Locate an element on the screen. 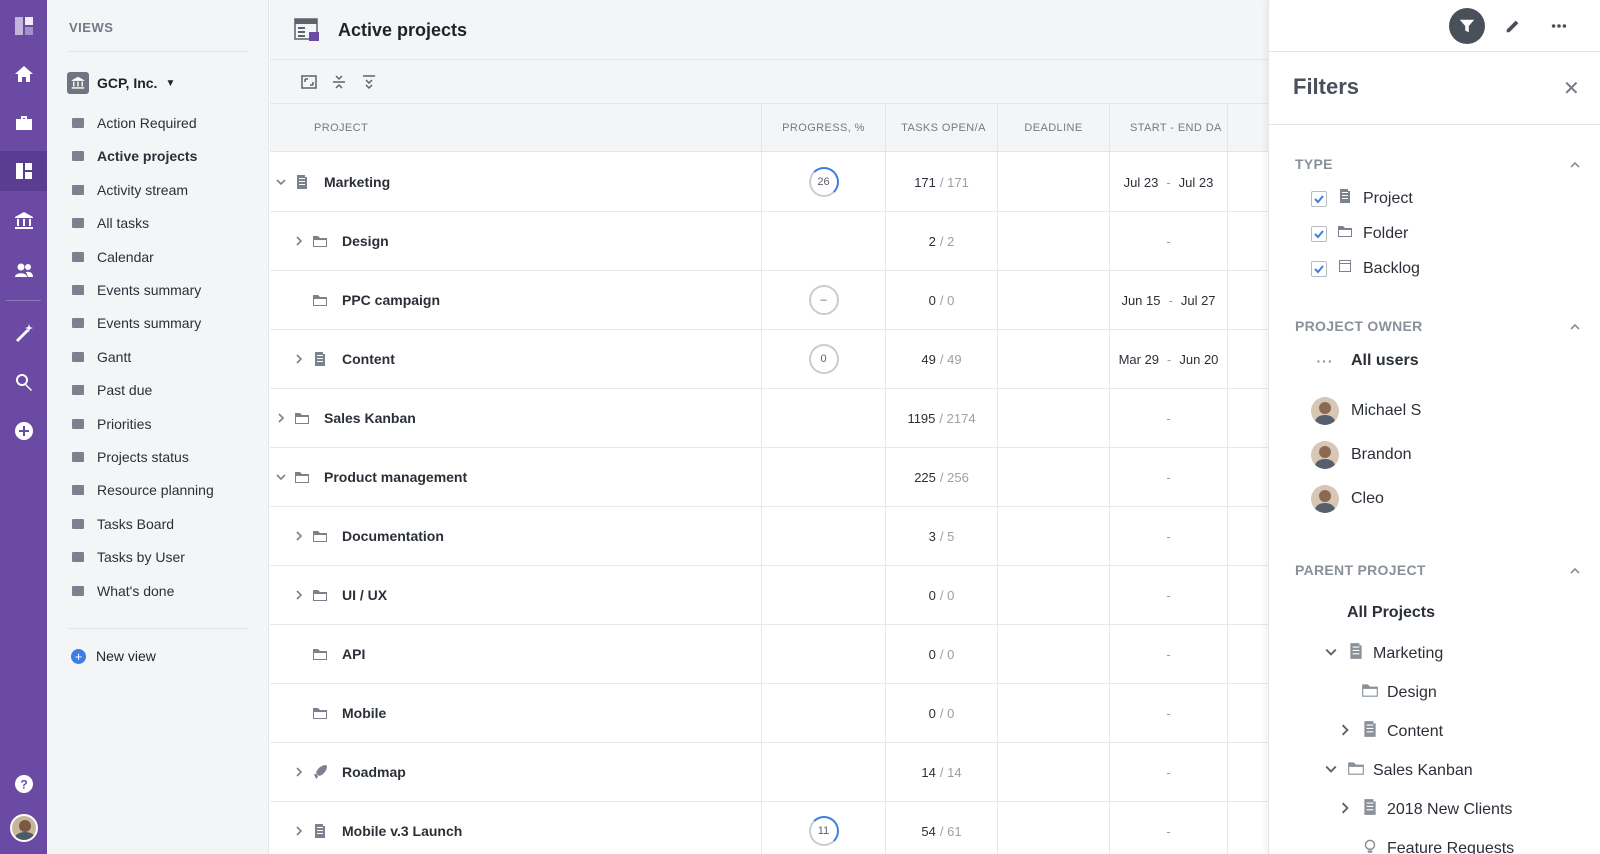 The image size is (1600, 854). project-name: Marketing is located at coordinates (357, 182).